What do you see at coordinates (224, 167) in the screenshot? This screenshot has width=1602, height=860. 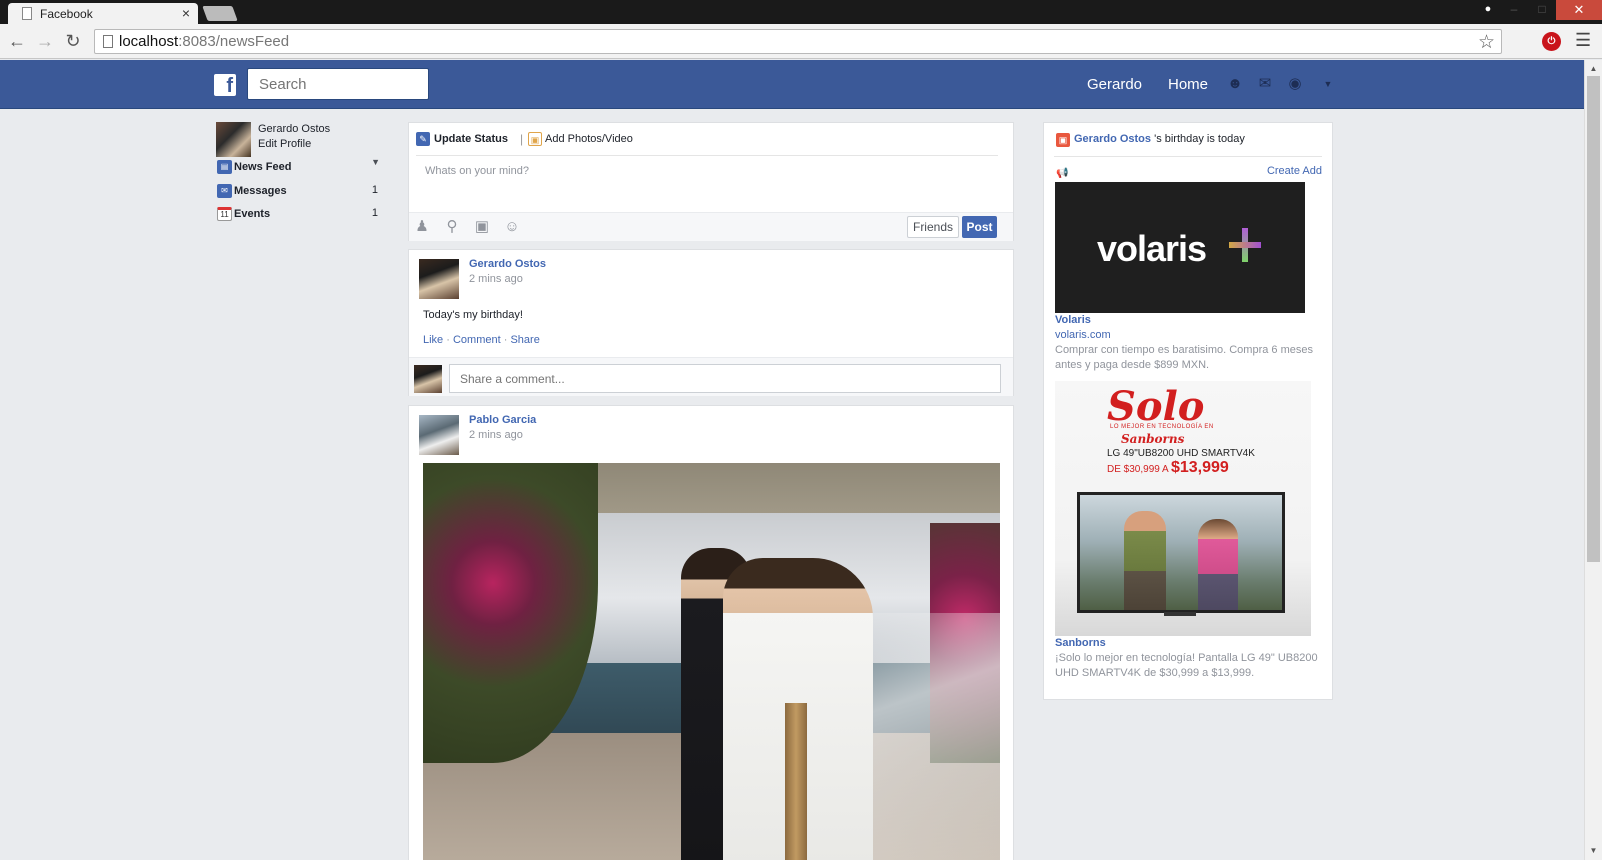 I see `news-feed-icon: ▤` at bounding box center [224, 167].